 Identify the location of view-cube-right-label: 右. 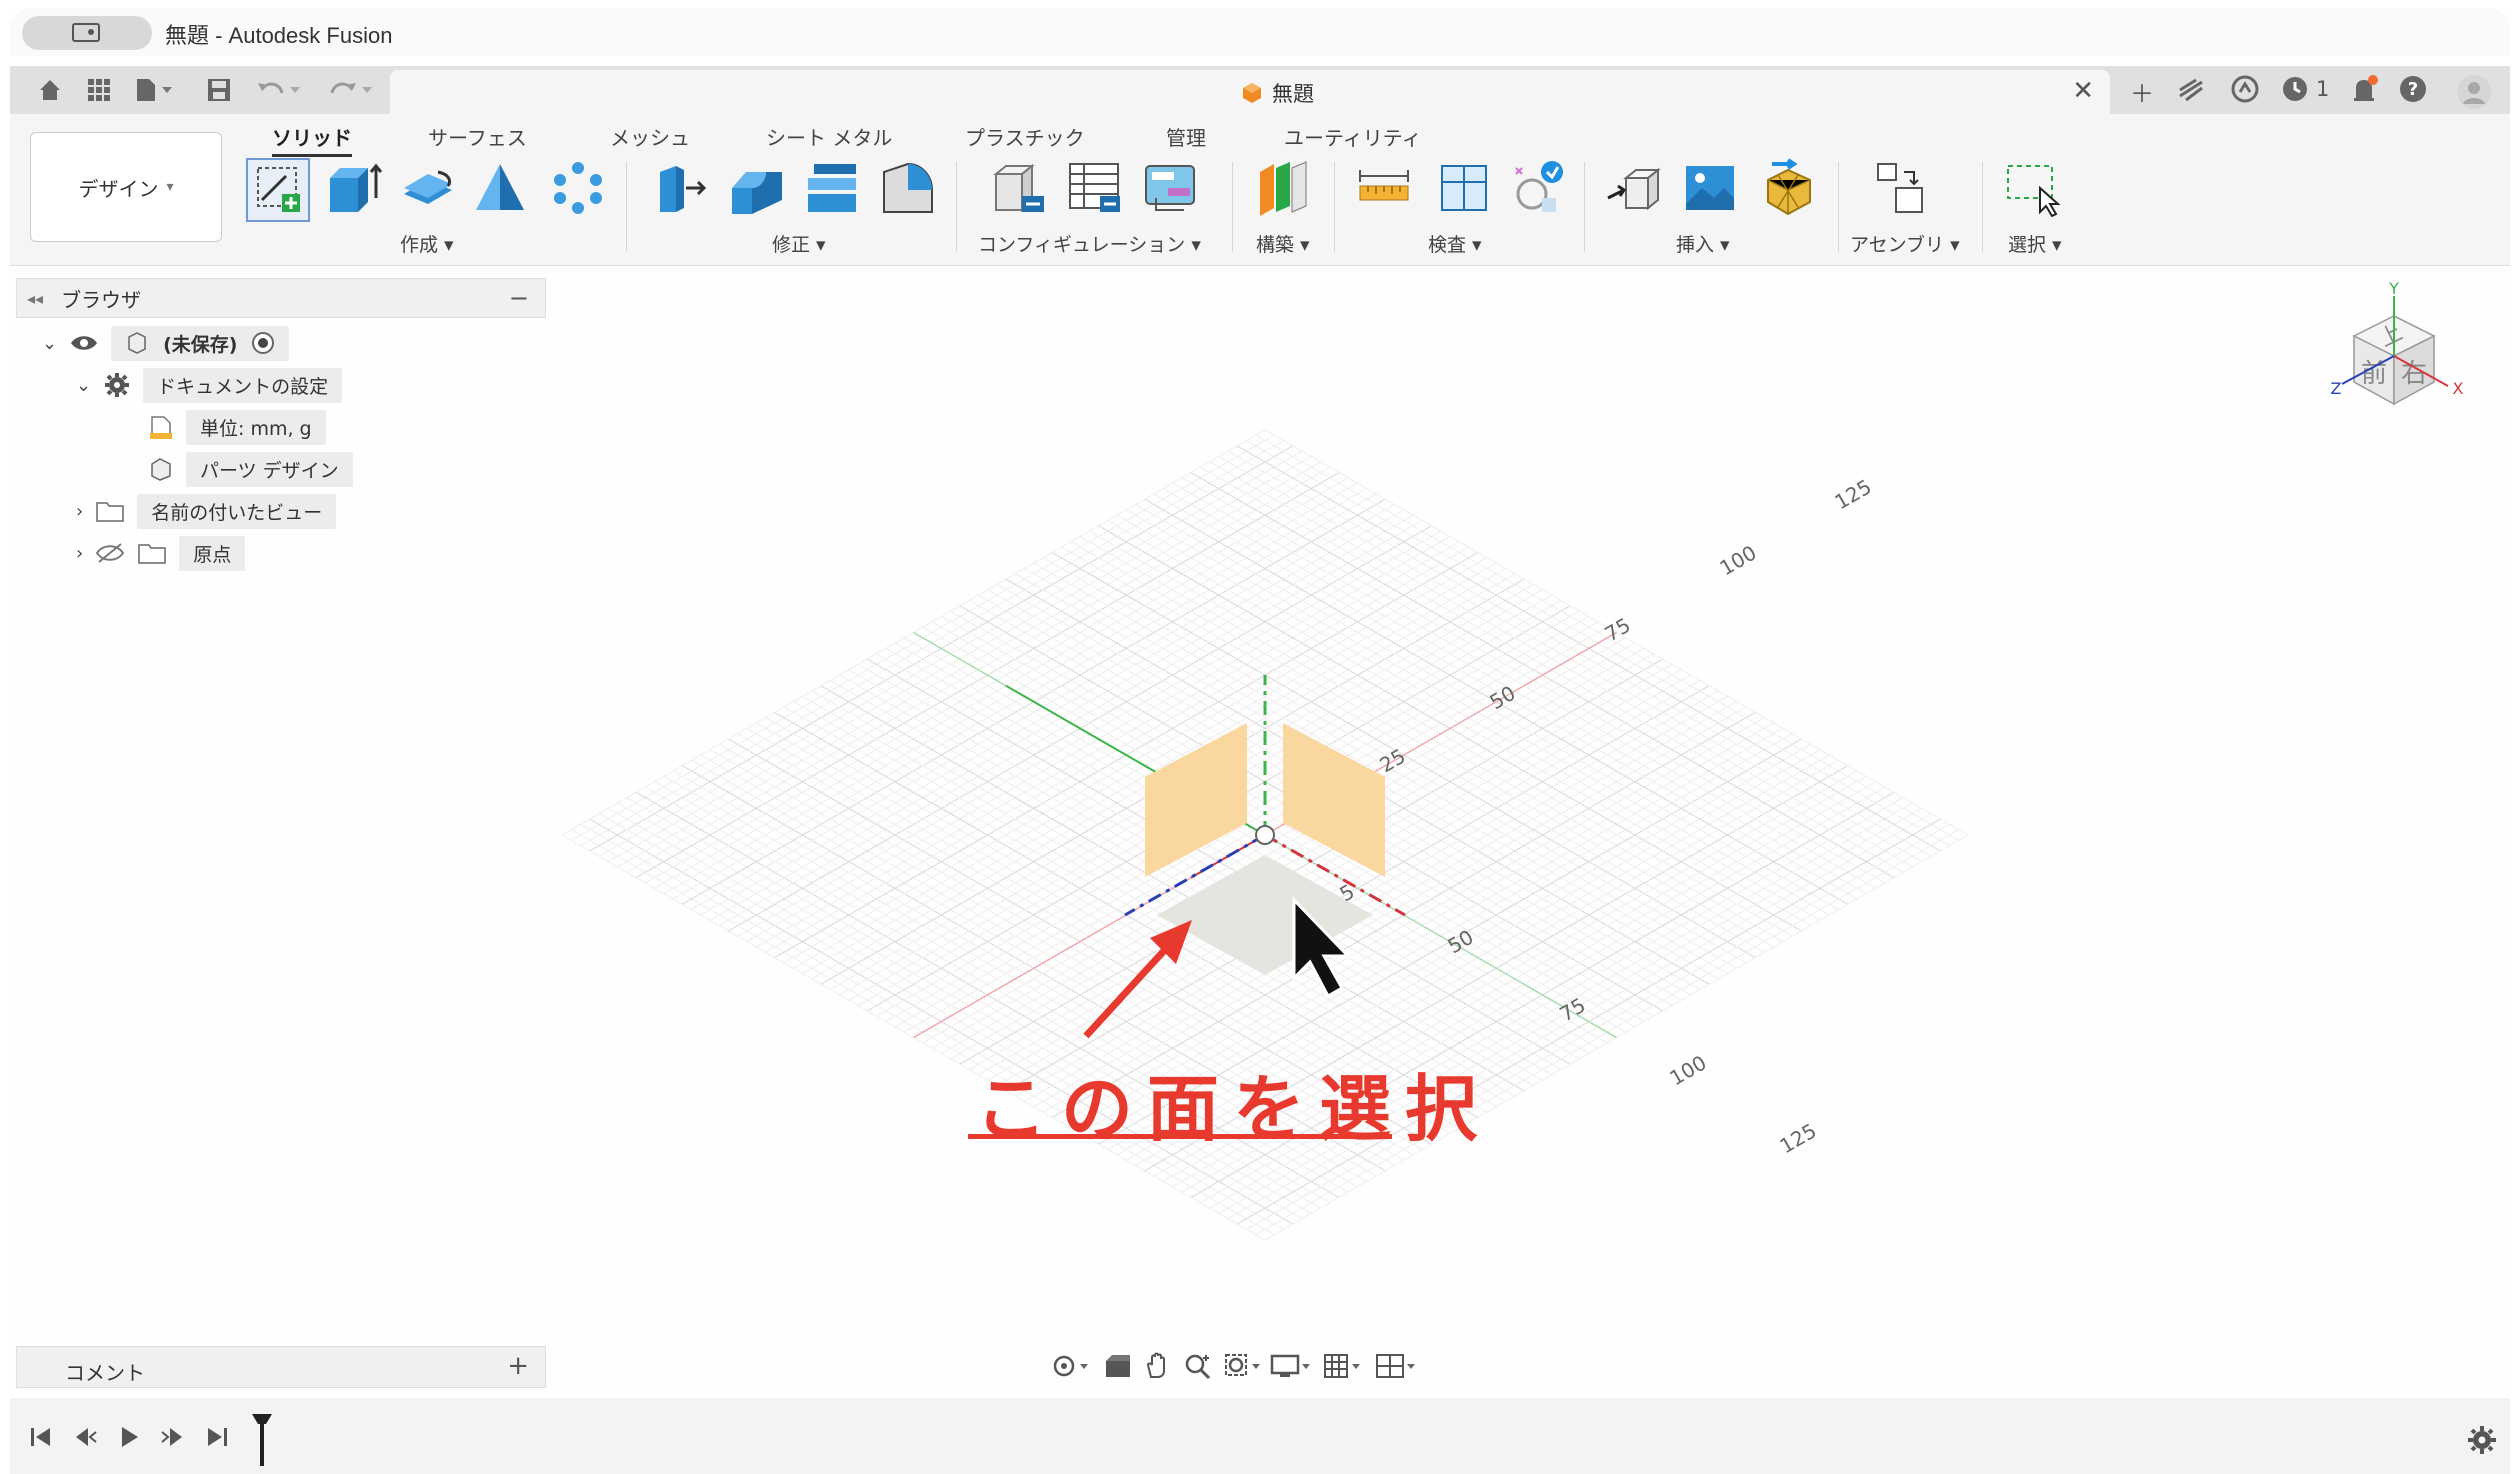
(2414, 374).